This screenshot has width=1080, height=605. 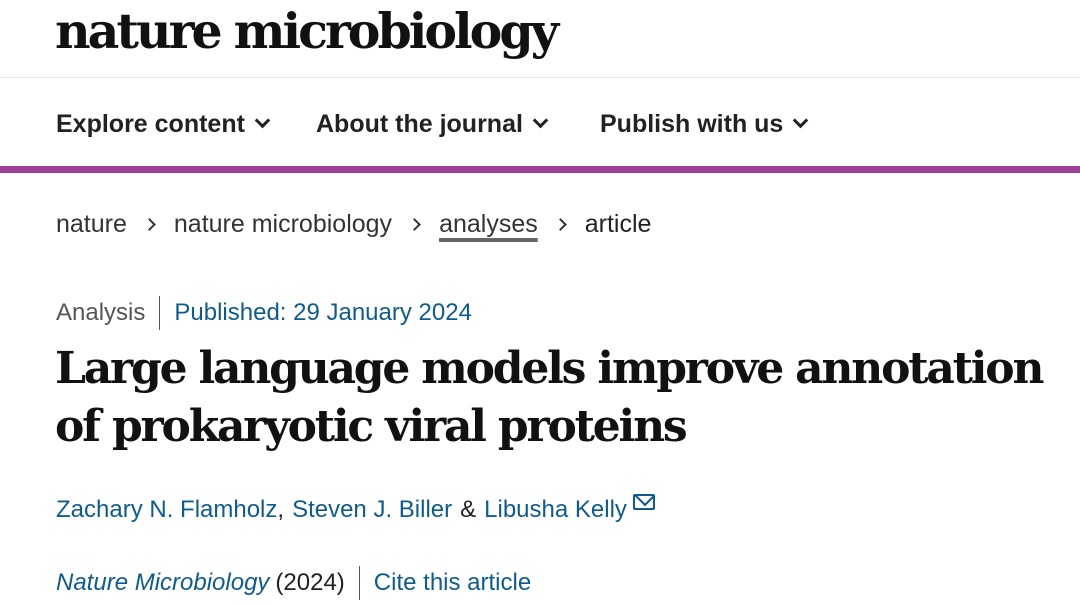 I want to click on nav-item-label: Publish with us, so click(x=692, y=123).